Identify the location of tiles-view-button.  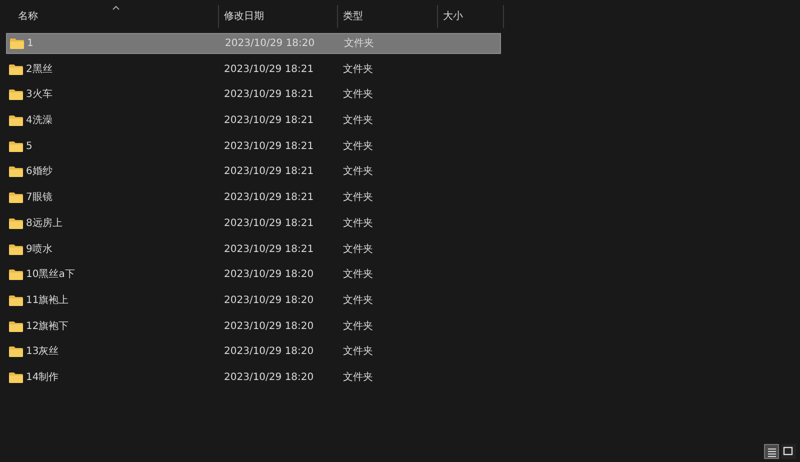
(788, 451).